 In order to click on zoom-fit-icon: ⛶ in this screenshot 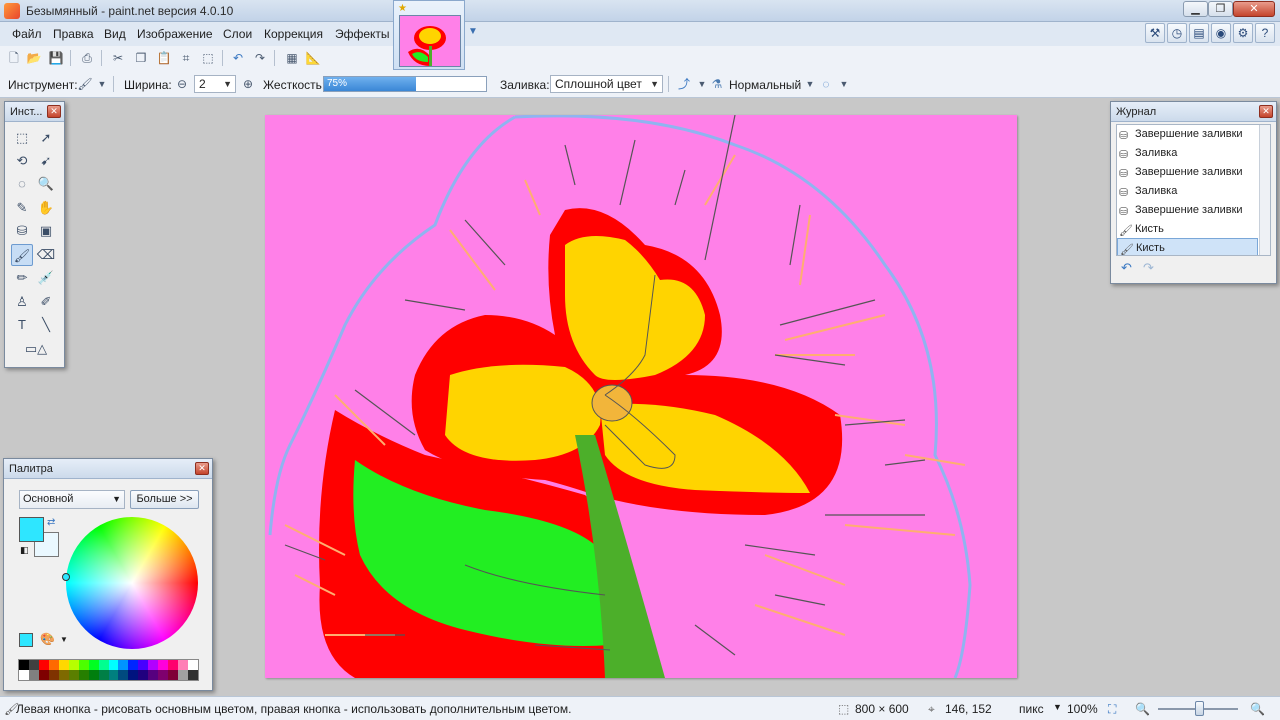, I will do `click(1112, 709)`.